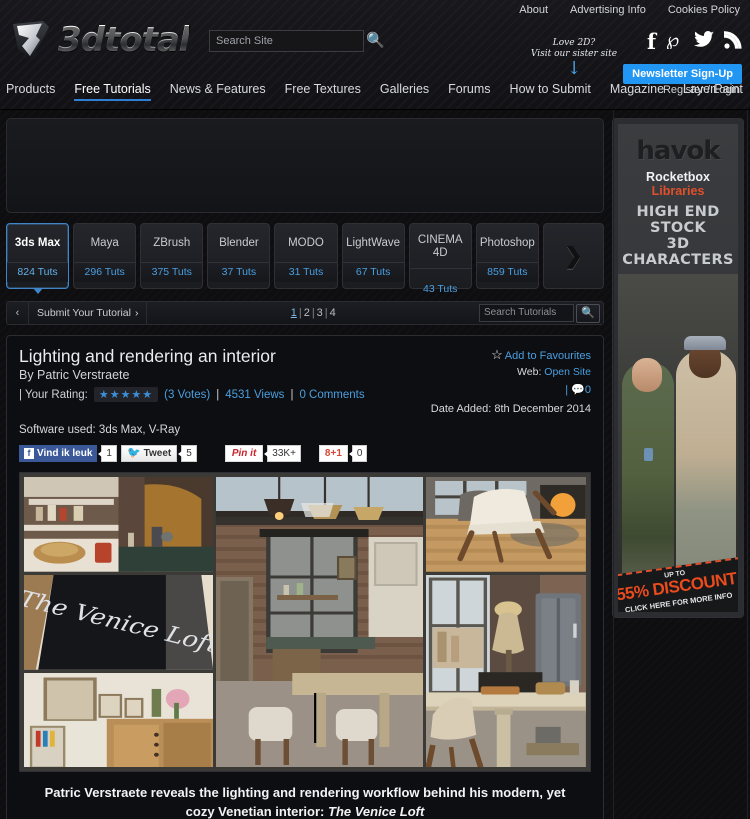  Describe the element at coordinates (172, 256) in the screenshot. I see `tab-zbrush: ZBrush 375 Tuts` at that location.